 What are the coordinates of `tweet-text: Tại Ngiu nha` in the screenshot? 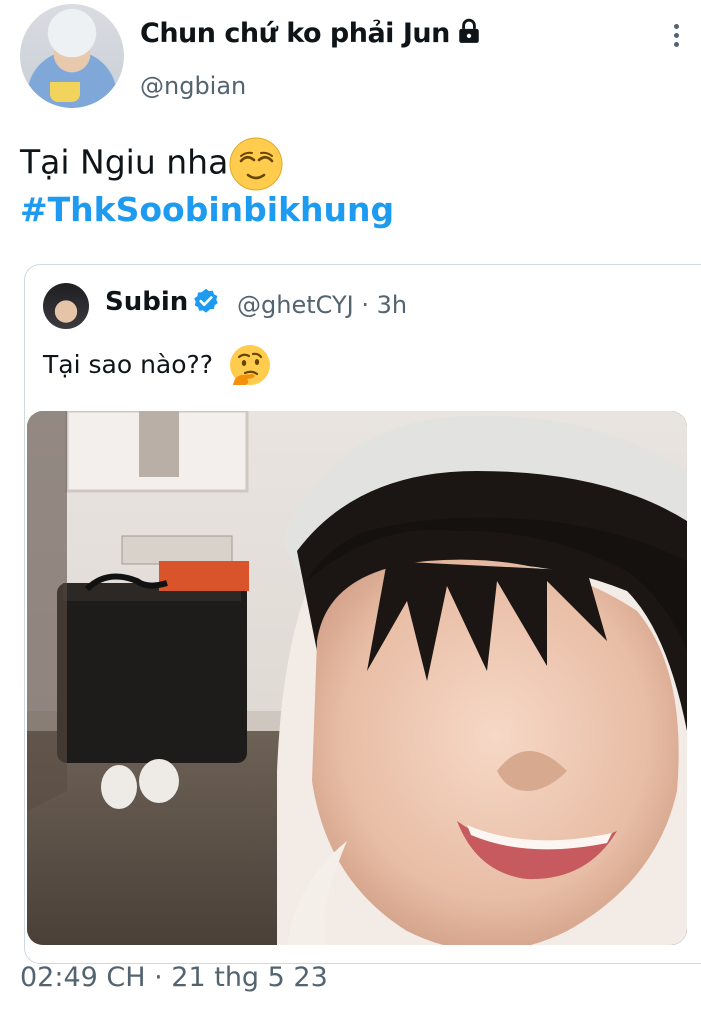 It's located at (152, 164).